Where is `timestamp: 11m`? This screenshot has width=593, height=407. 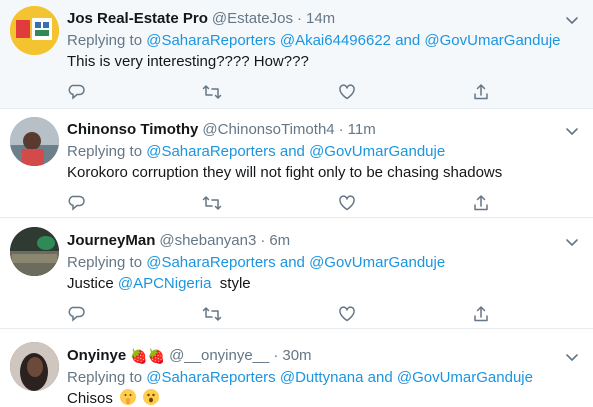
timestamp: 11m is located at coordinates (362, 130).